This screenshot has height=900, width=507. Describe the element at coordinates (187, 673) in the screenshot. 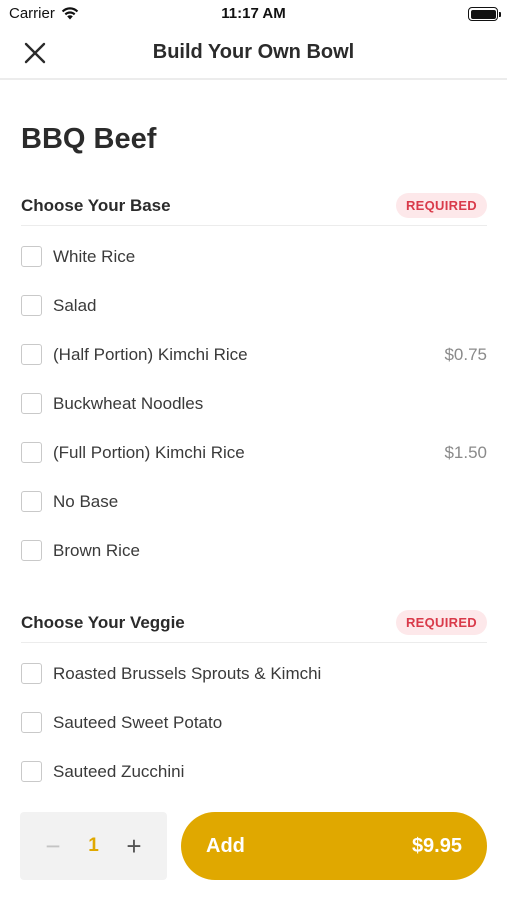

I see `option-label: Roasted Brussels Sprouts & Kimchi` at that location.